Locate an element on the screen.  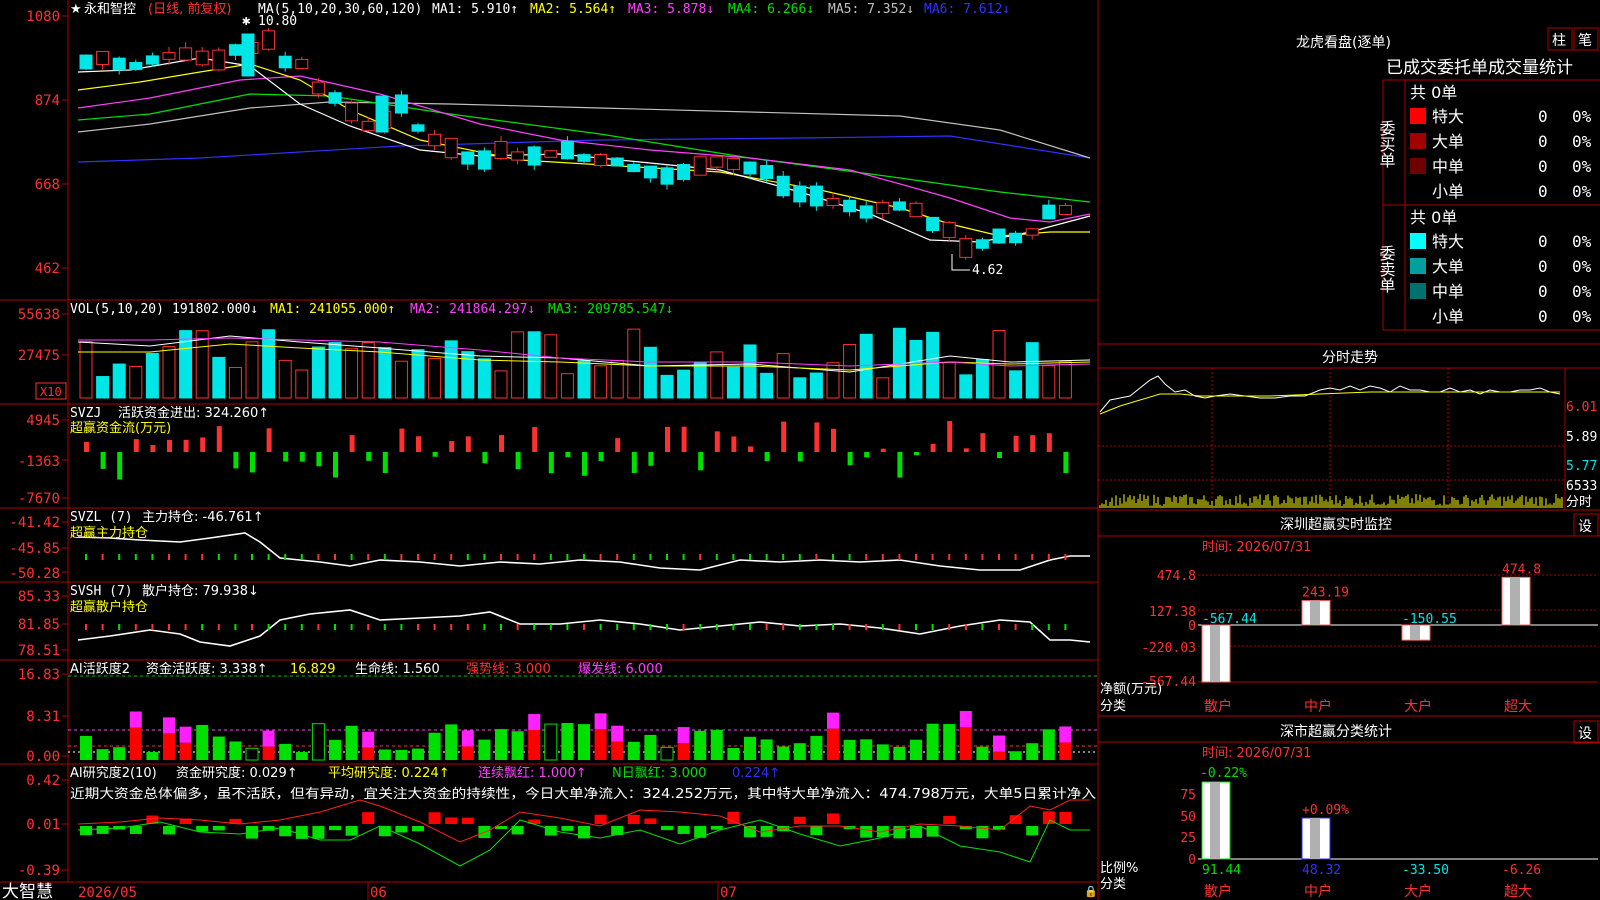
svg-text: 78.51 is located at coordinates (39, 651).